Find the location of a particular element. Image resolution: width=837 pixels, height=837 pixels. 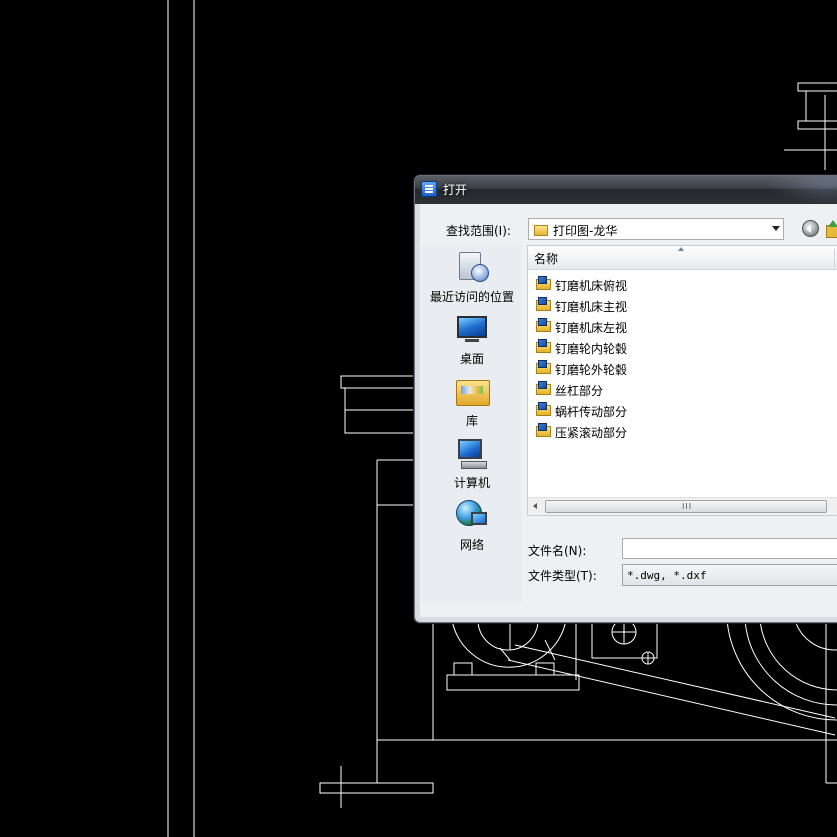

file-type-label: 文件类型(T): is located at coordinates (562, 576).